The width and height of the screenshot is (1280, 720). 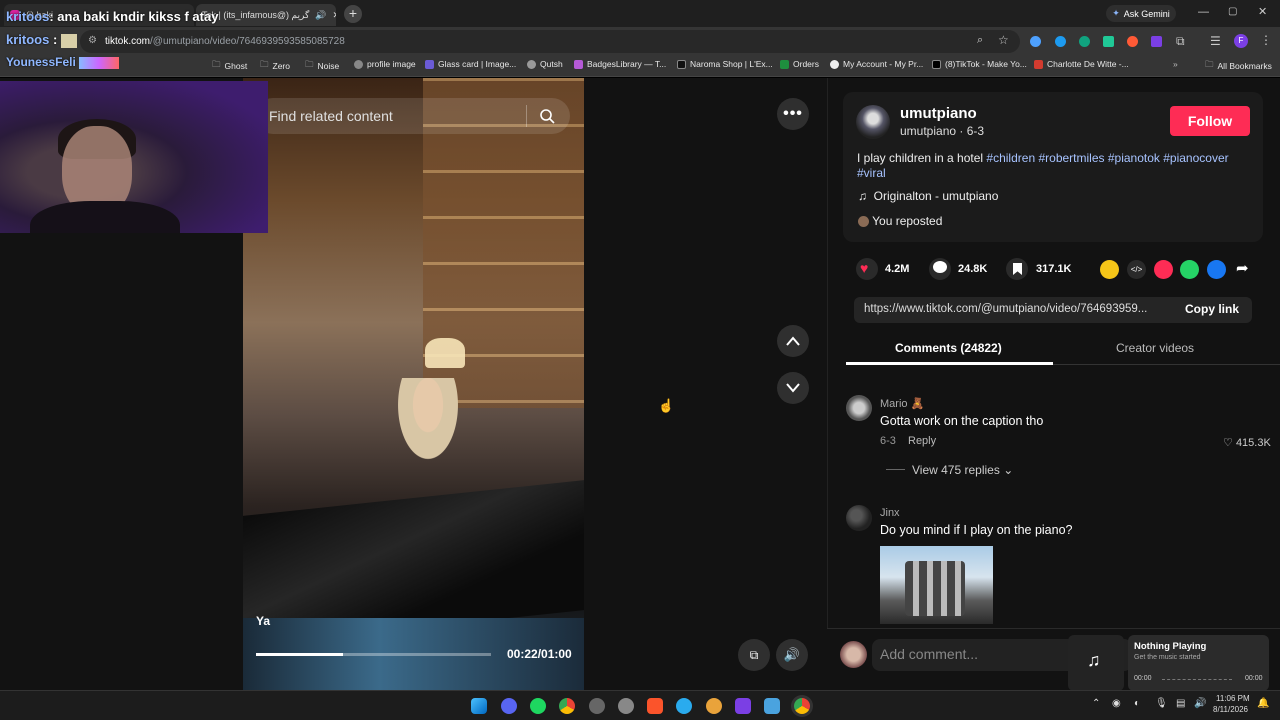 What do you see at coordinates (867, 269) in the screenshot?
I see `like-button: ♥` at bounding box center [867, 269].